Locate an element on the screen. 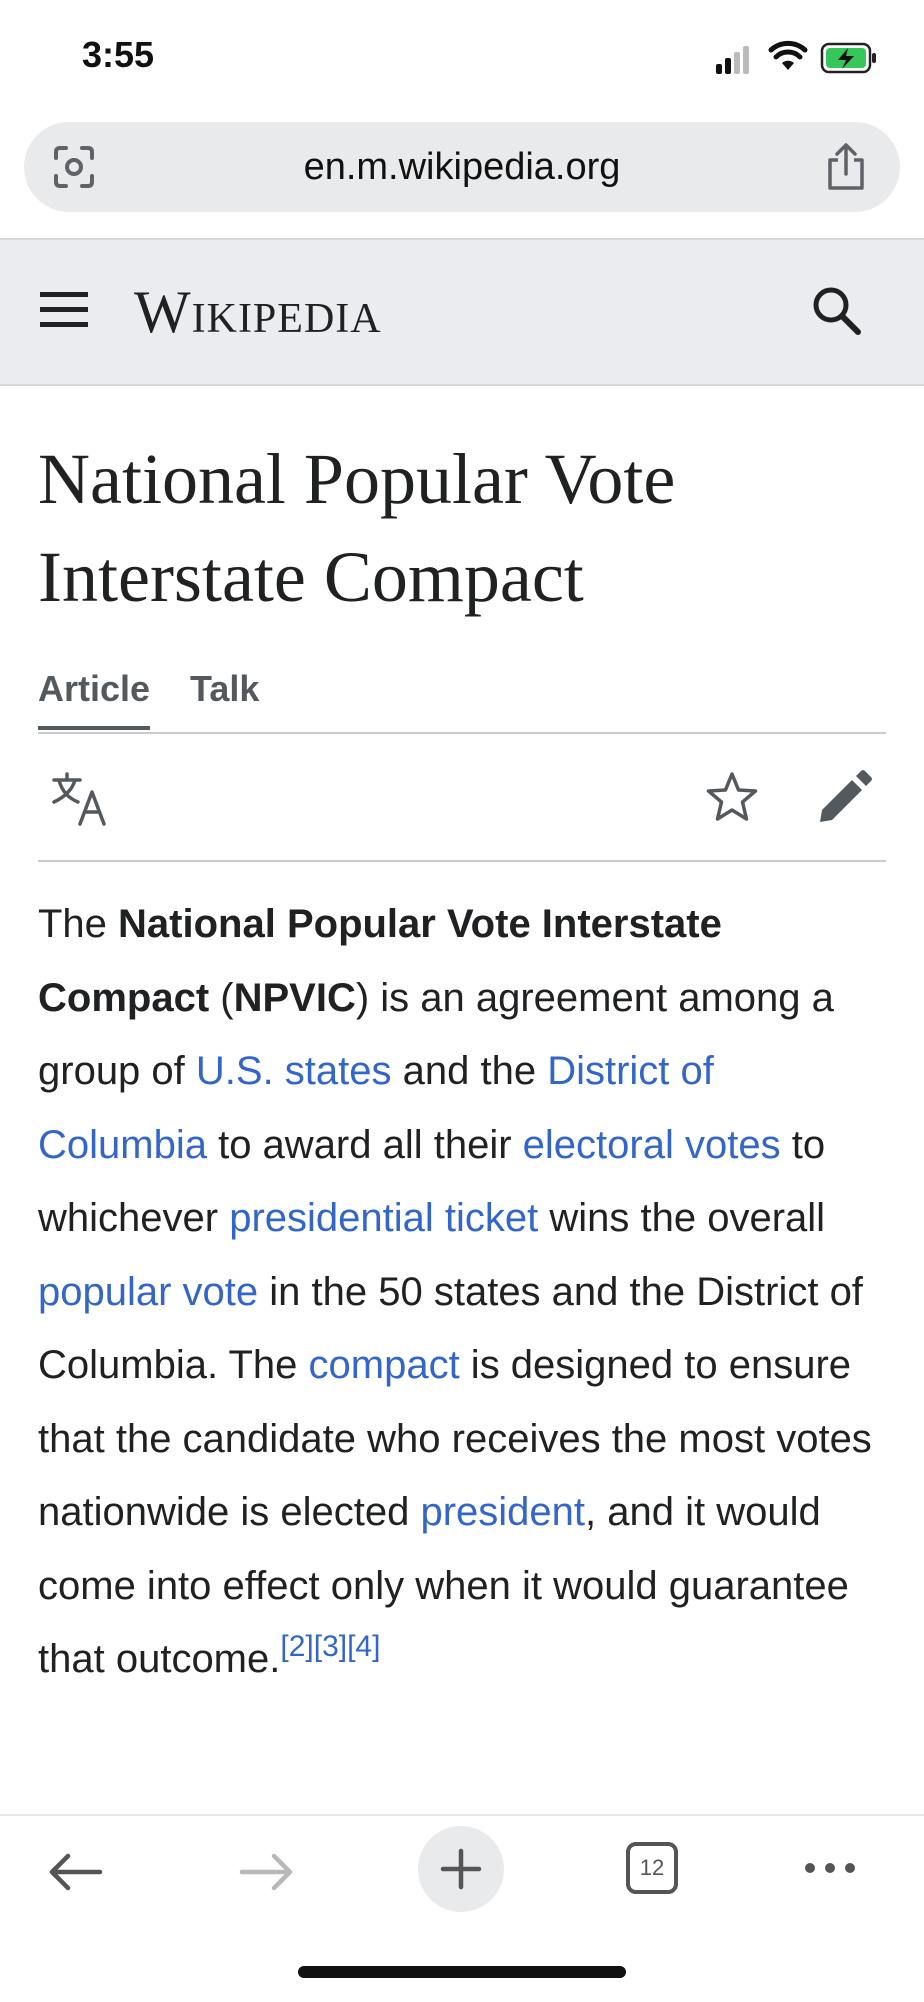 The width and height of the screenshot is (924, 2002). star-watchlist-icon is located at coordinates (732, 797).